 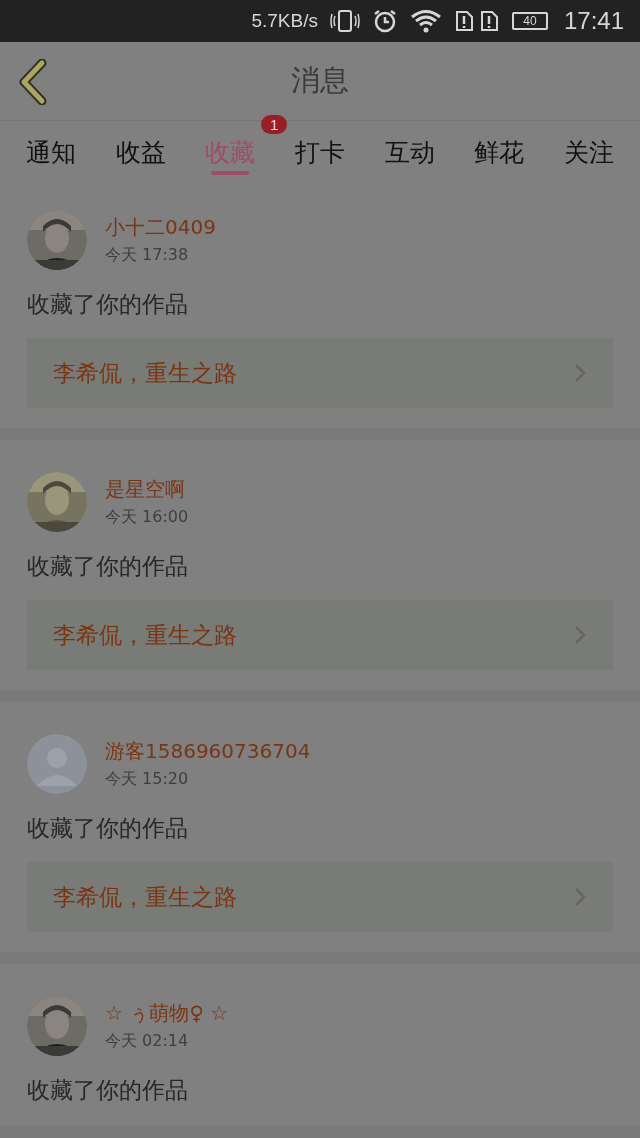 What do you see at coordinates (425, 21) in the screenshot?
I see `wifi-icon` at bounding box center [425, 21].